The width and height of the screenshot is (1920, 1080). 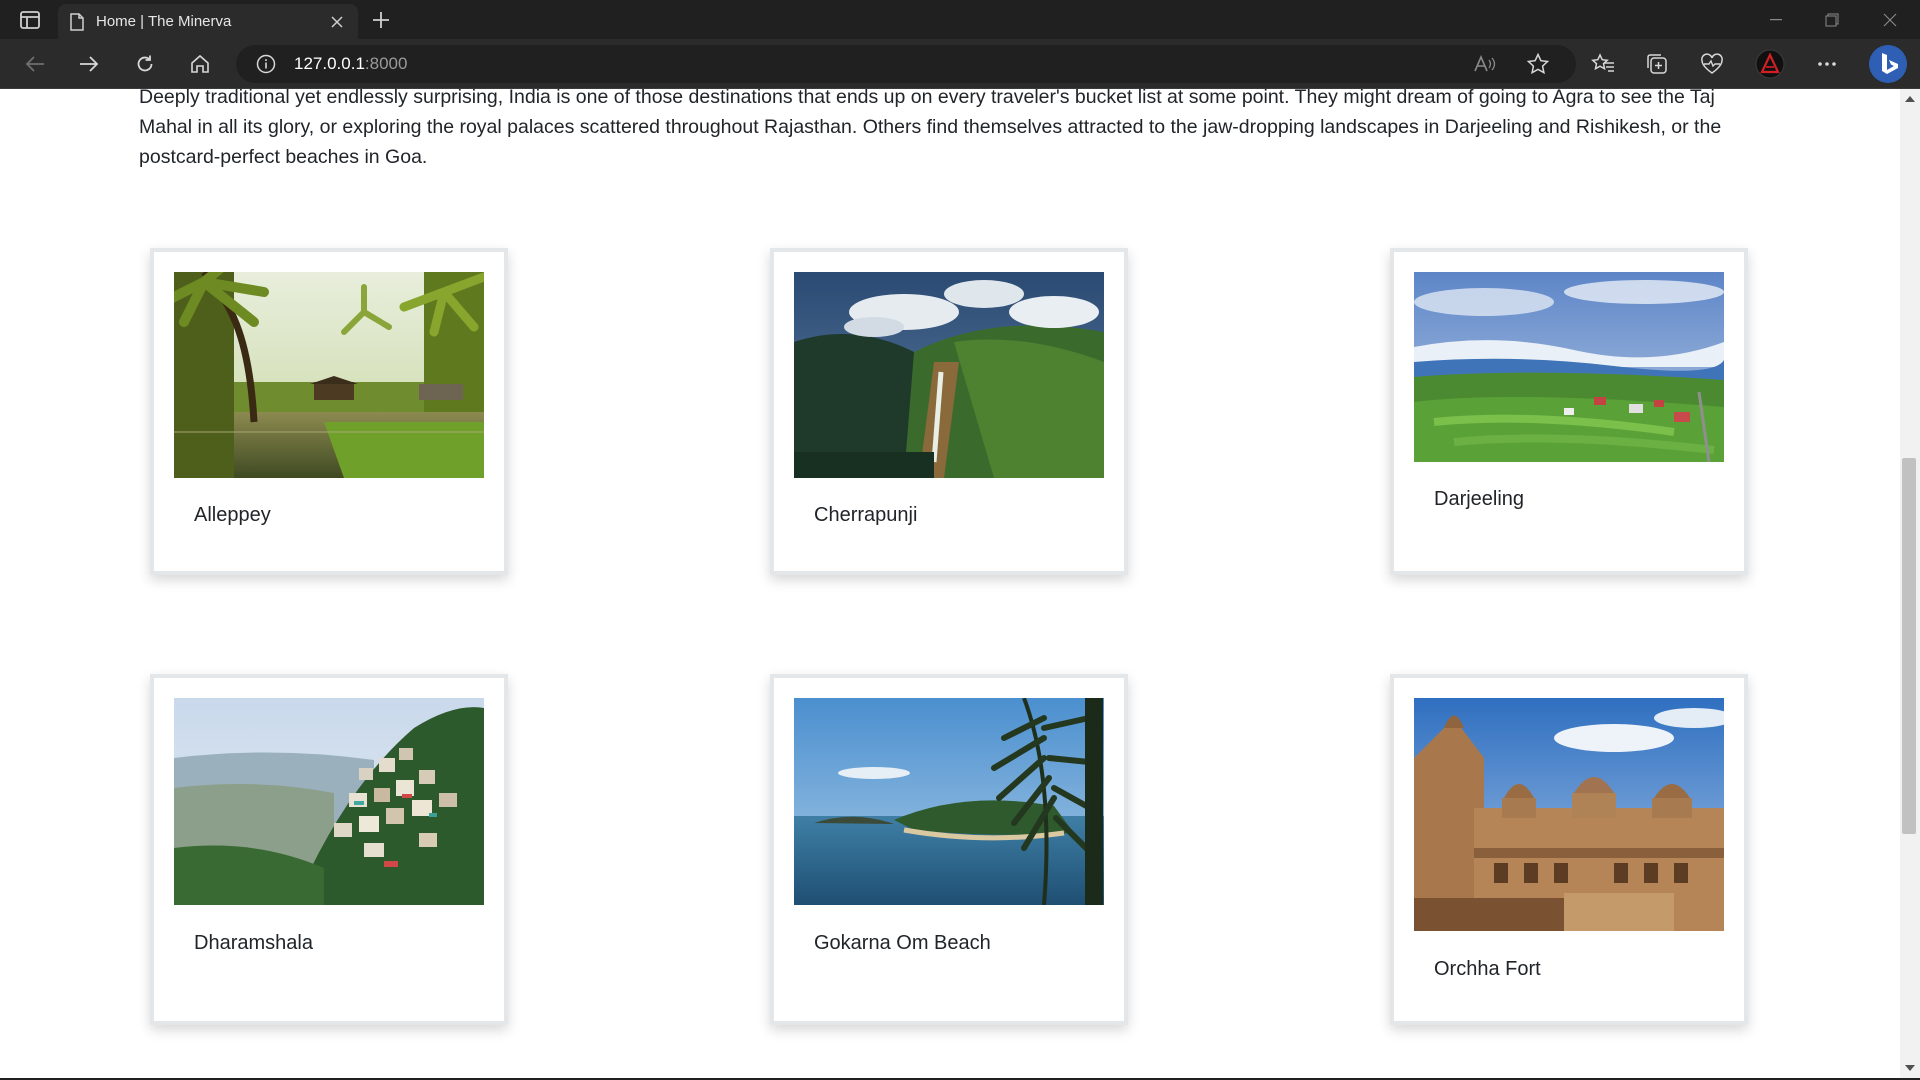 I want to click on browser-tab: Home | The Minerva, so click(x=208, y=21).